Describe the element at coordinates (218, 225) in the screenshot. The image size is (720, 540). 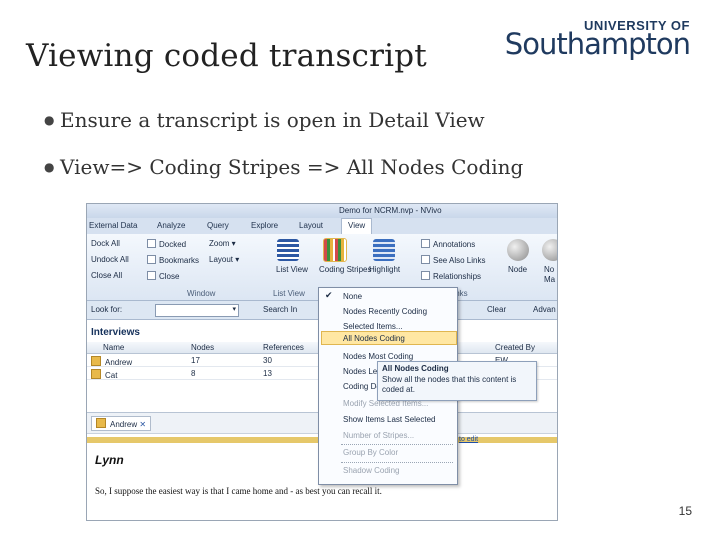
I see `tab-query: Query` at that location.